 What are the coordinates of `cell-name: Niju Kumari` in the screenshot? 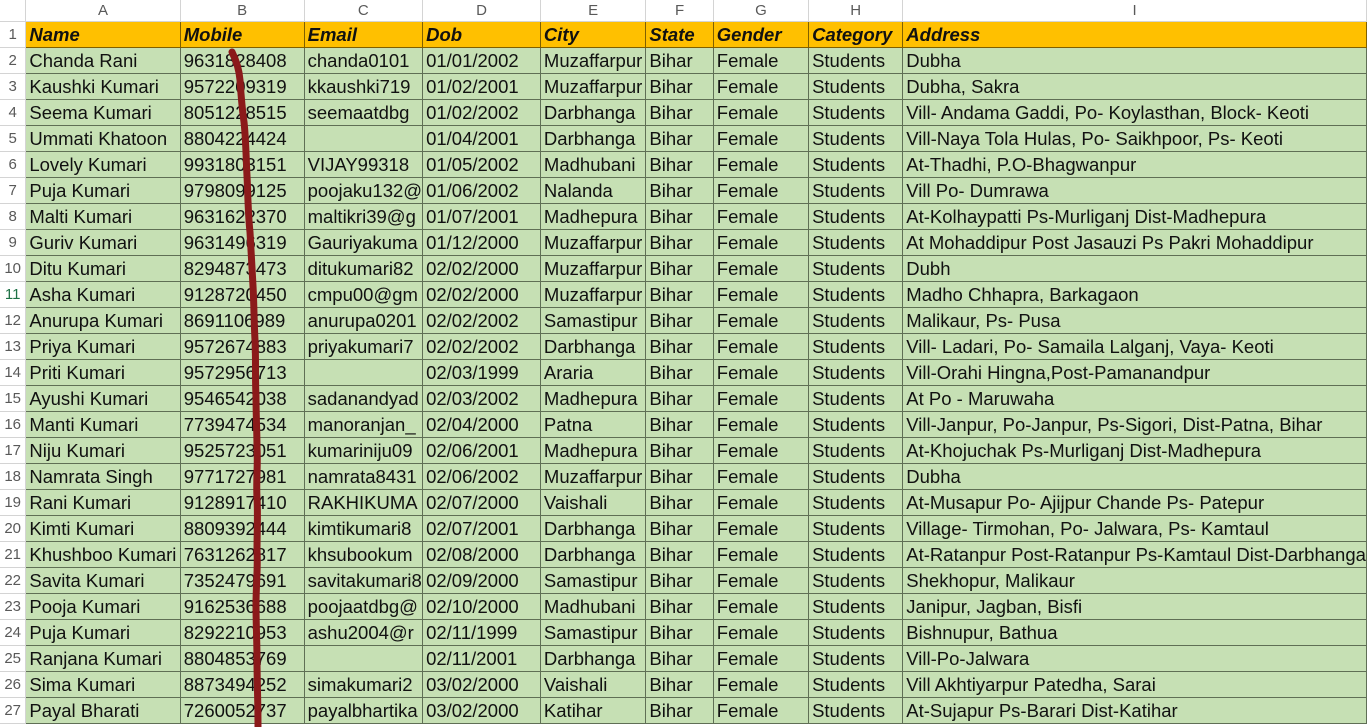 It's located at (103, 450).